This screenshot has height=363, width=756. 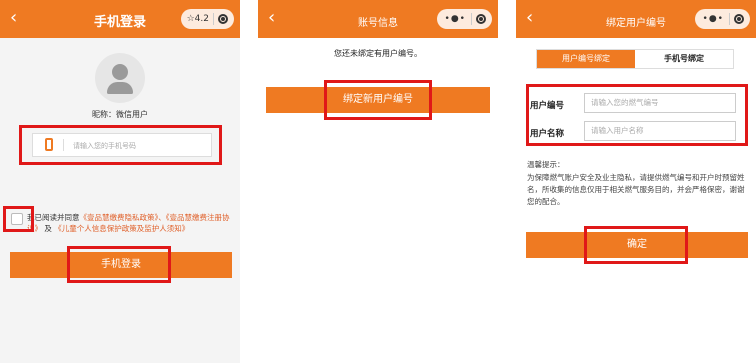 I want to click on mini-program-capsule: ☆4.2, so click(x=207, y=19).